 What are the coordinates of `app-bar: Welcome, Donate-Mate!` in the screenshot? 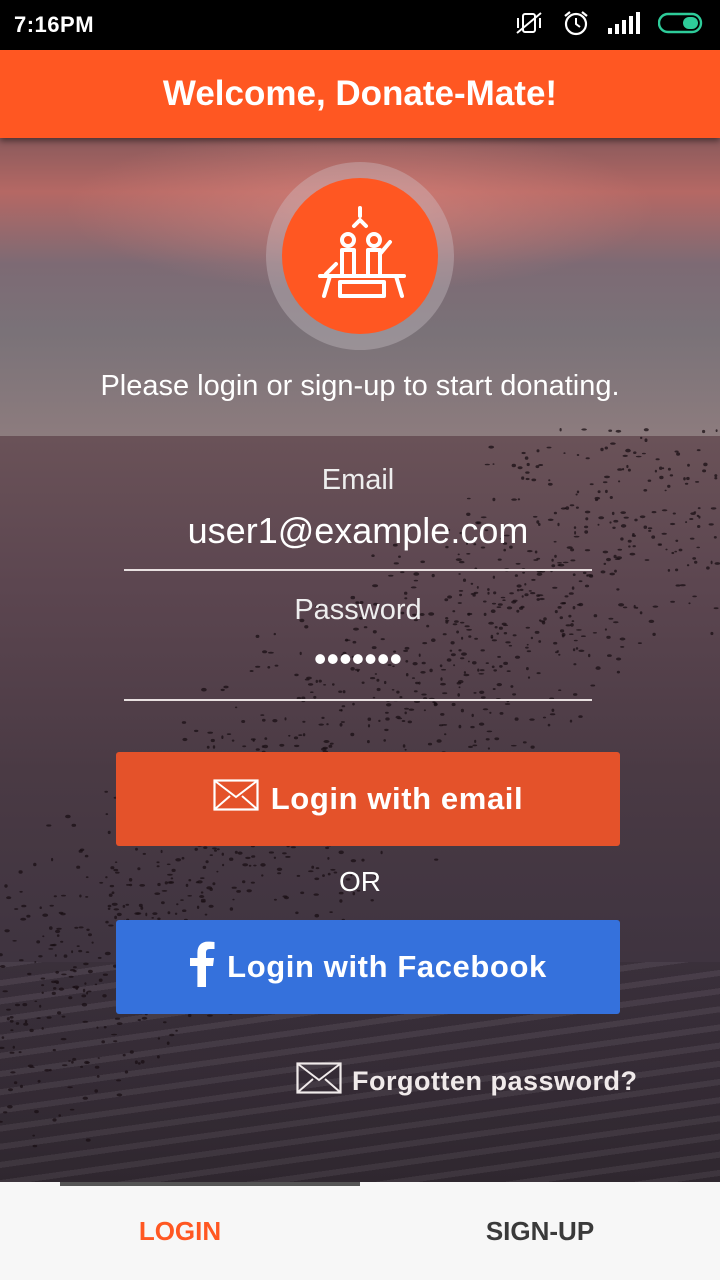 It's located at (360, 94).